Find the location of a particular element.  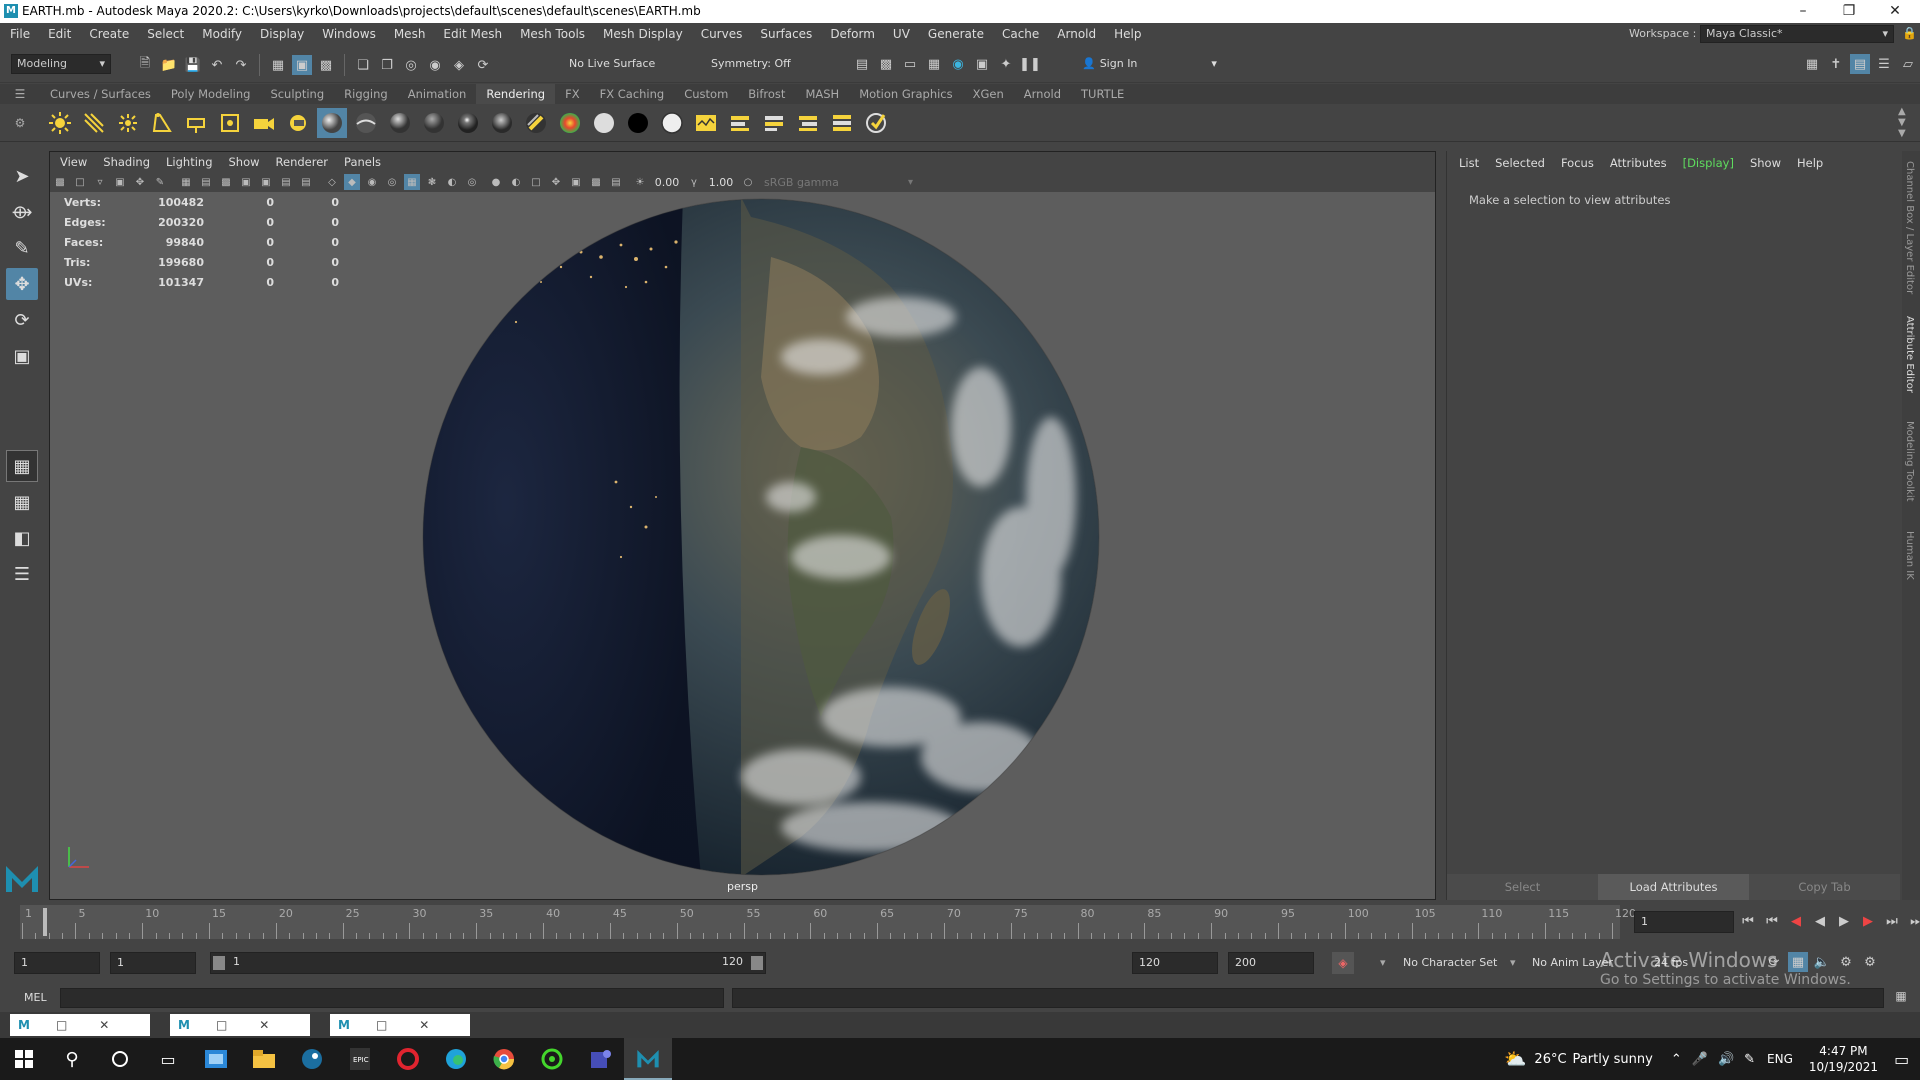

shelf-tab-xgen: XGen is located at coordinates (988, 94).